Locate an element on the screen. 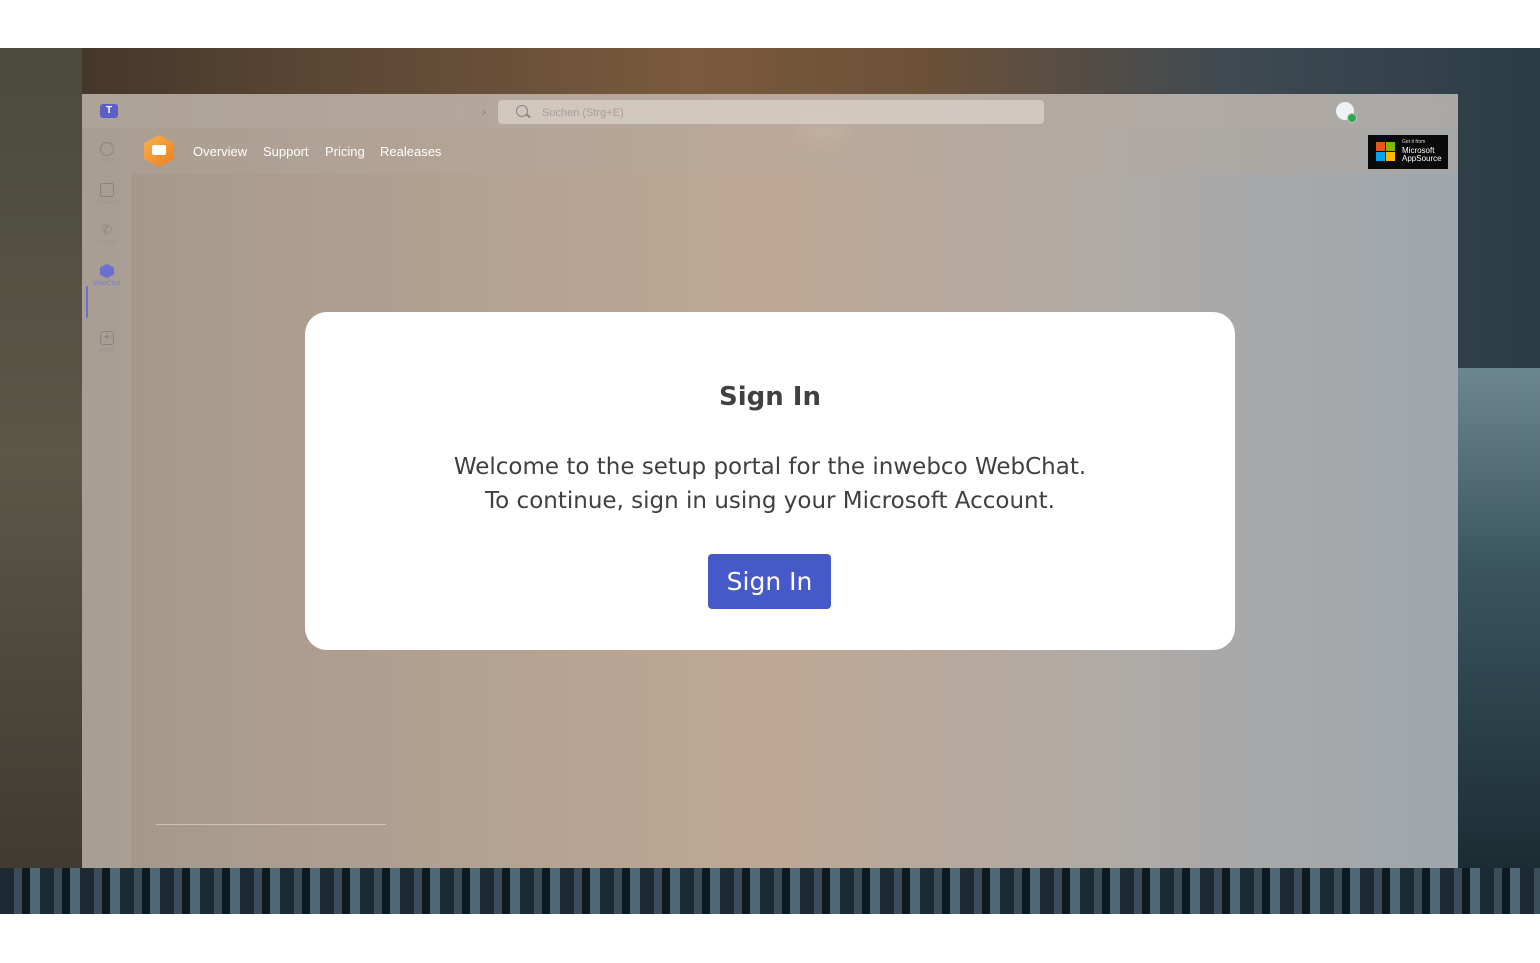 Image resolution: width=1540 pixels, height=963 pixels. rail-item-label: Chat is located at coordinates (107, 161).